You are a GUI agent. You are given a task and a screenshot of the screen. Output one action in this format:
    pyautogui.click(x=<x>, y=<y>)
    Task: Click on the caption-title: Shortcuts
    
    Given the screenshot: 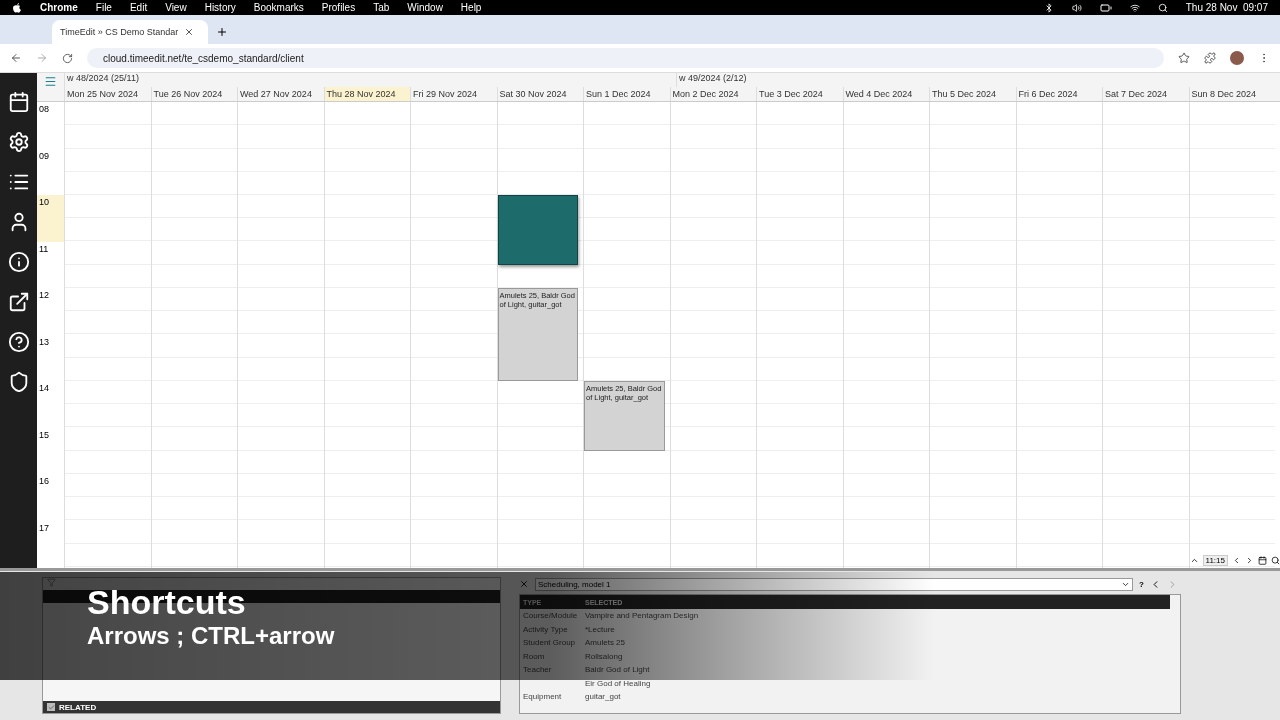 What is the action you would take?
    pyautogui.click(x=166, y=602)
    